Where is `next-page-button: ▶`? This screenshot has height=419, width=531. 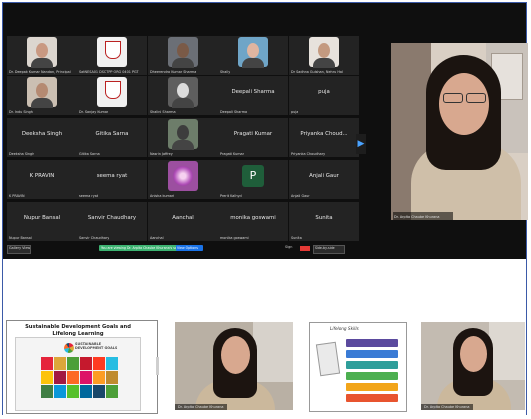 next-page-button: ▶ is located at coordinates (361, 144).